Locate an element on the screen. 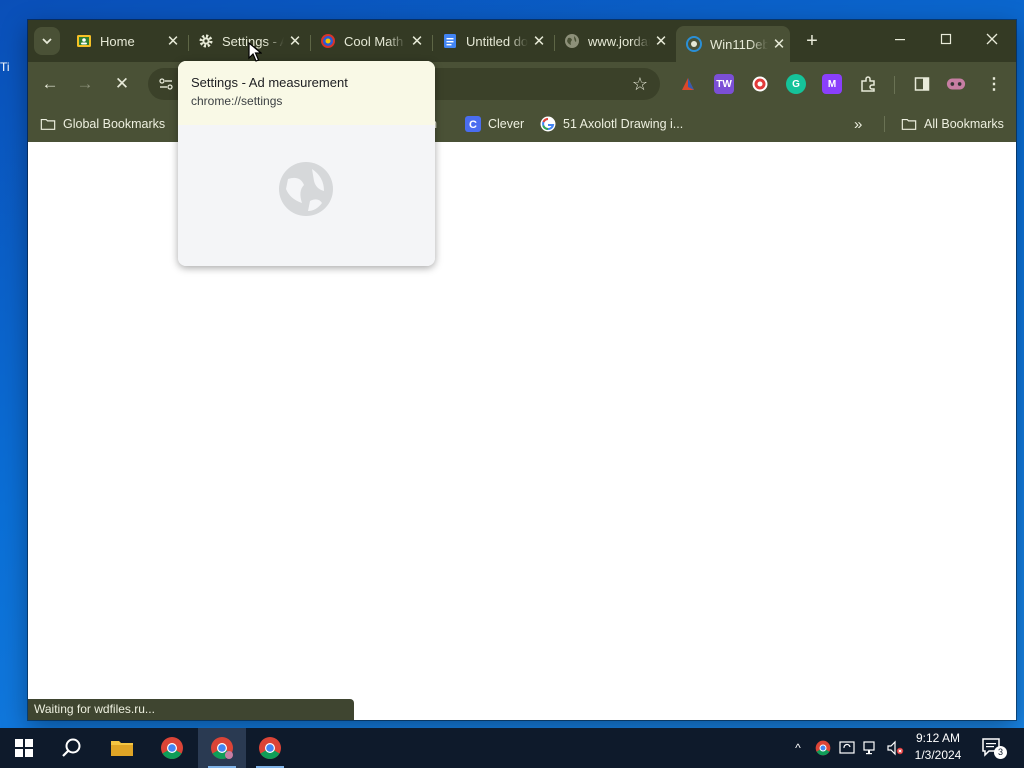 This screenshot has height=768, width=1024. tab-win11debloat: Win11Debloat ✕ is located at coordinates (733, 44).